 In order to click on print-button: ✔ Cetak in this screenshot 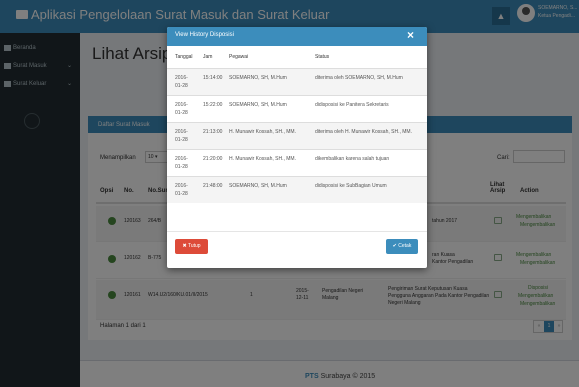, I will do `click(402, 246)`.